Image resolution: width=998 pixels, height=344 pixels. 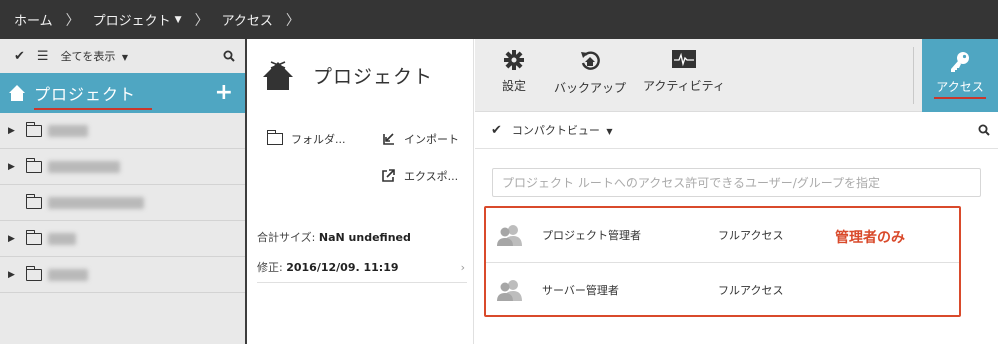 What do you see at coordinates (684, 71) in the screenshot?
I see `activity-button: アクティビティ` at bounding box center [684, 71].